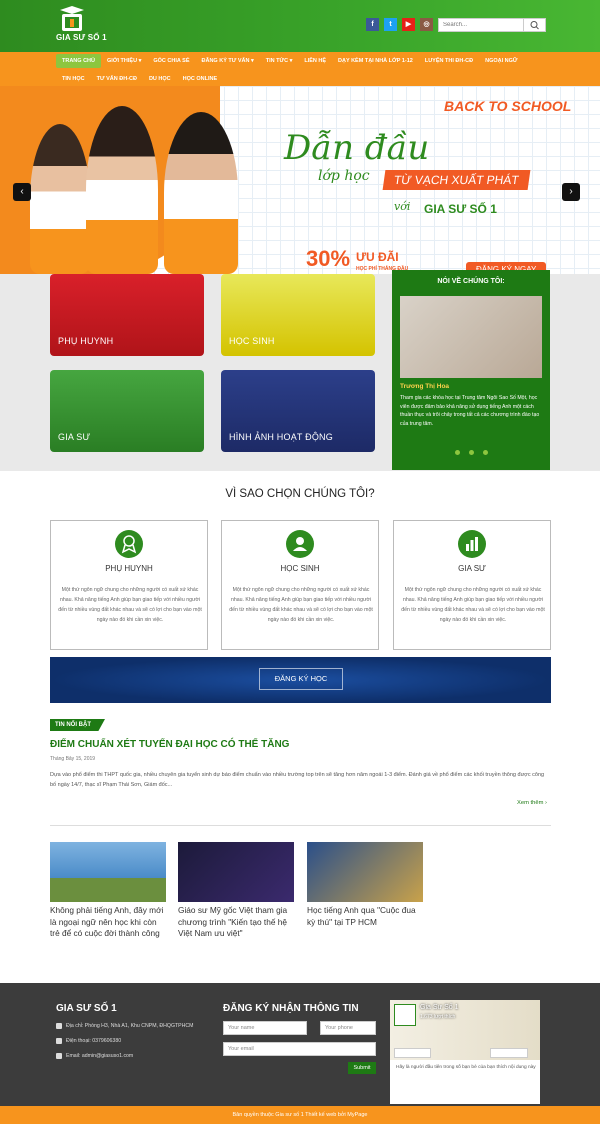  I want to click on location-icon, so click(59, 1026).